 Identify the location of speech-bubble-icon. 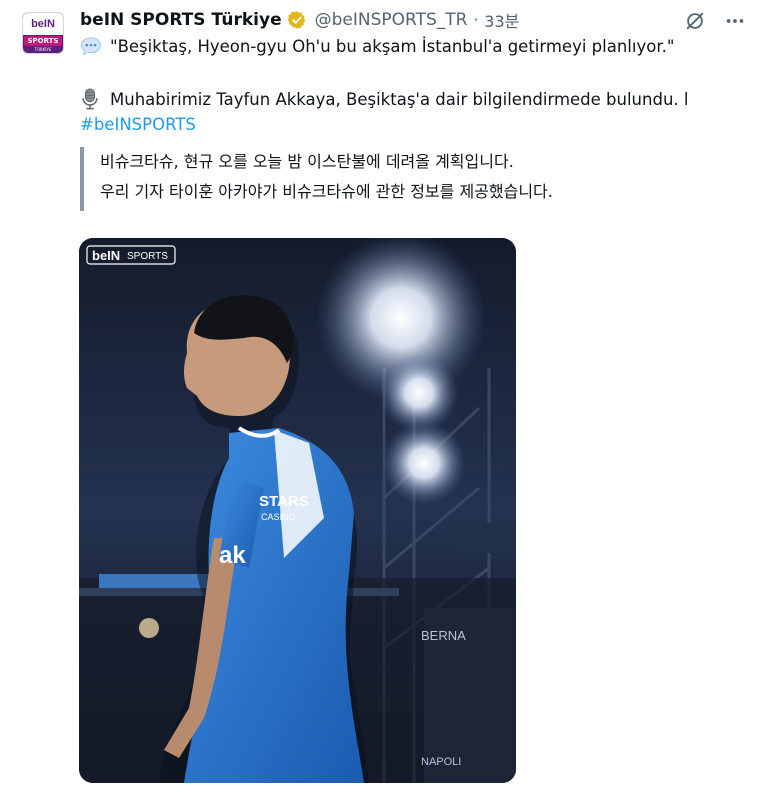
(92, 46).